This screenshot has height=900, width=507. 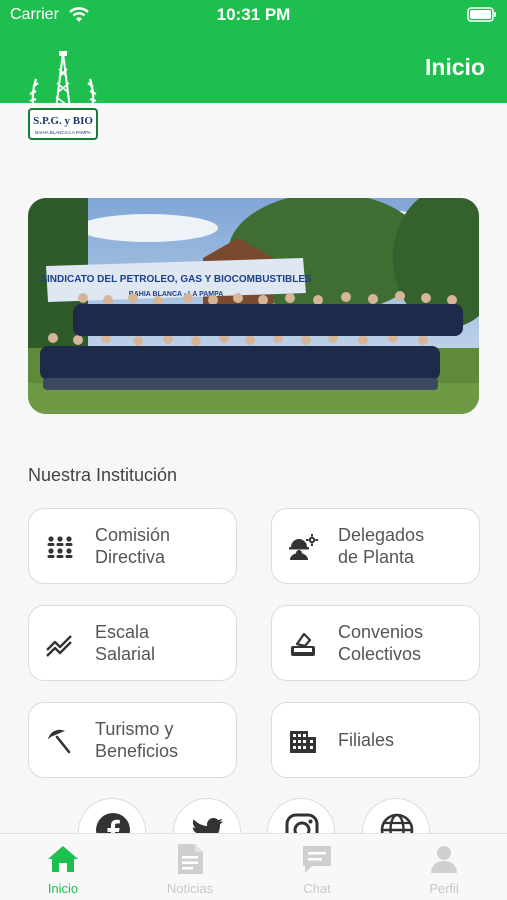 I want to click on card-label: Escala Salarial, so click(x=125, y=643).